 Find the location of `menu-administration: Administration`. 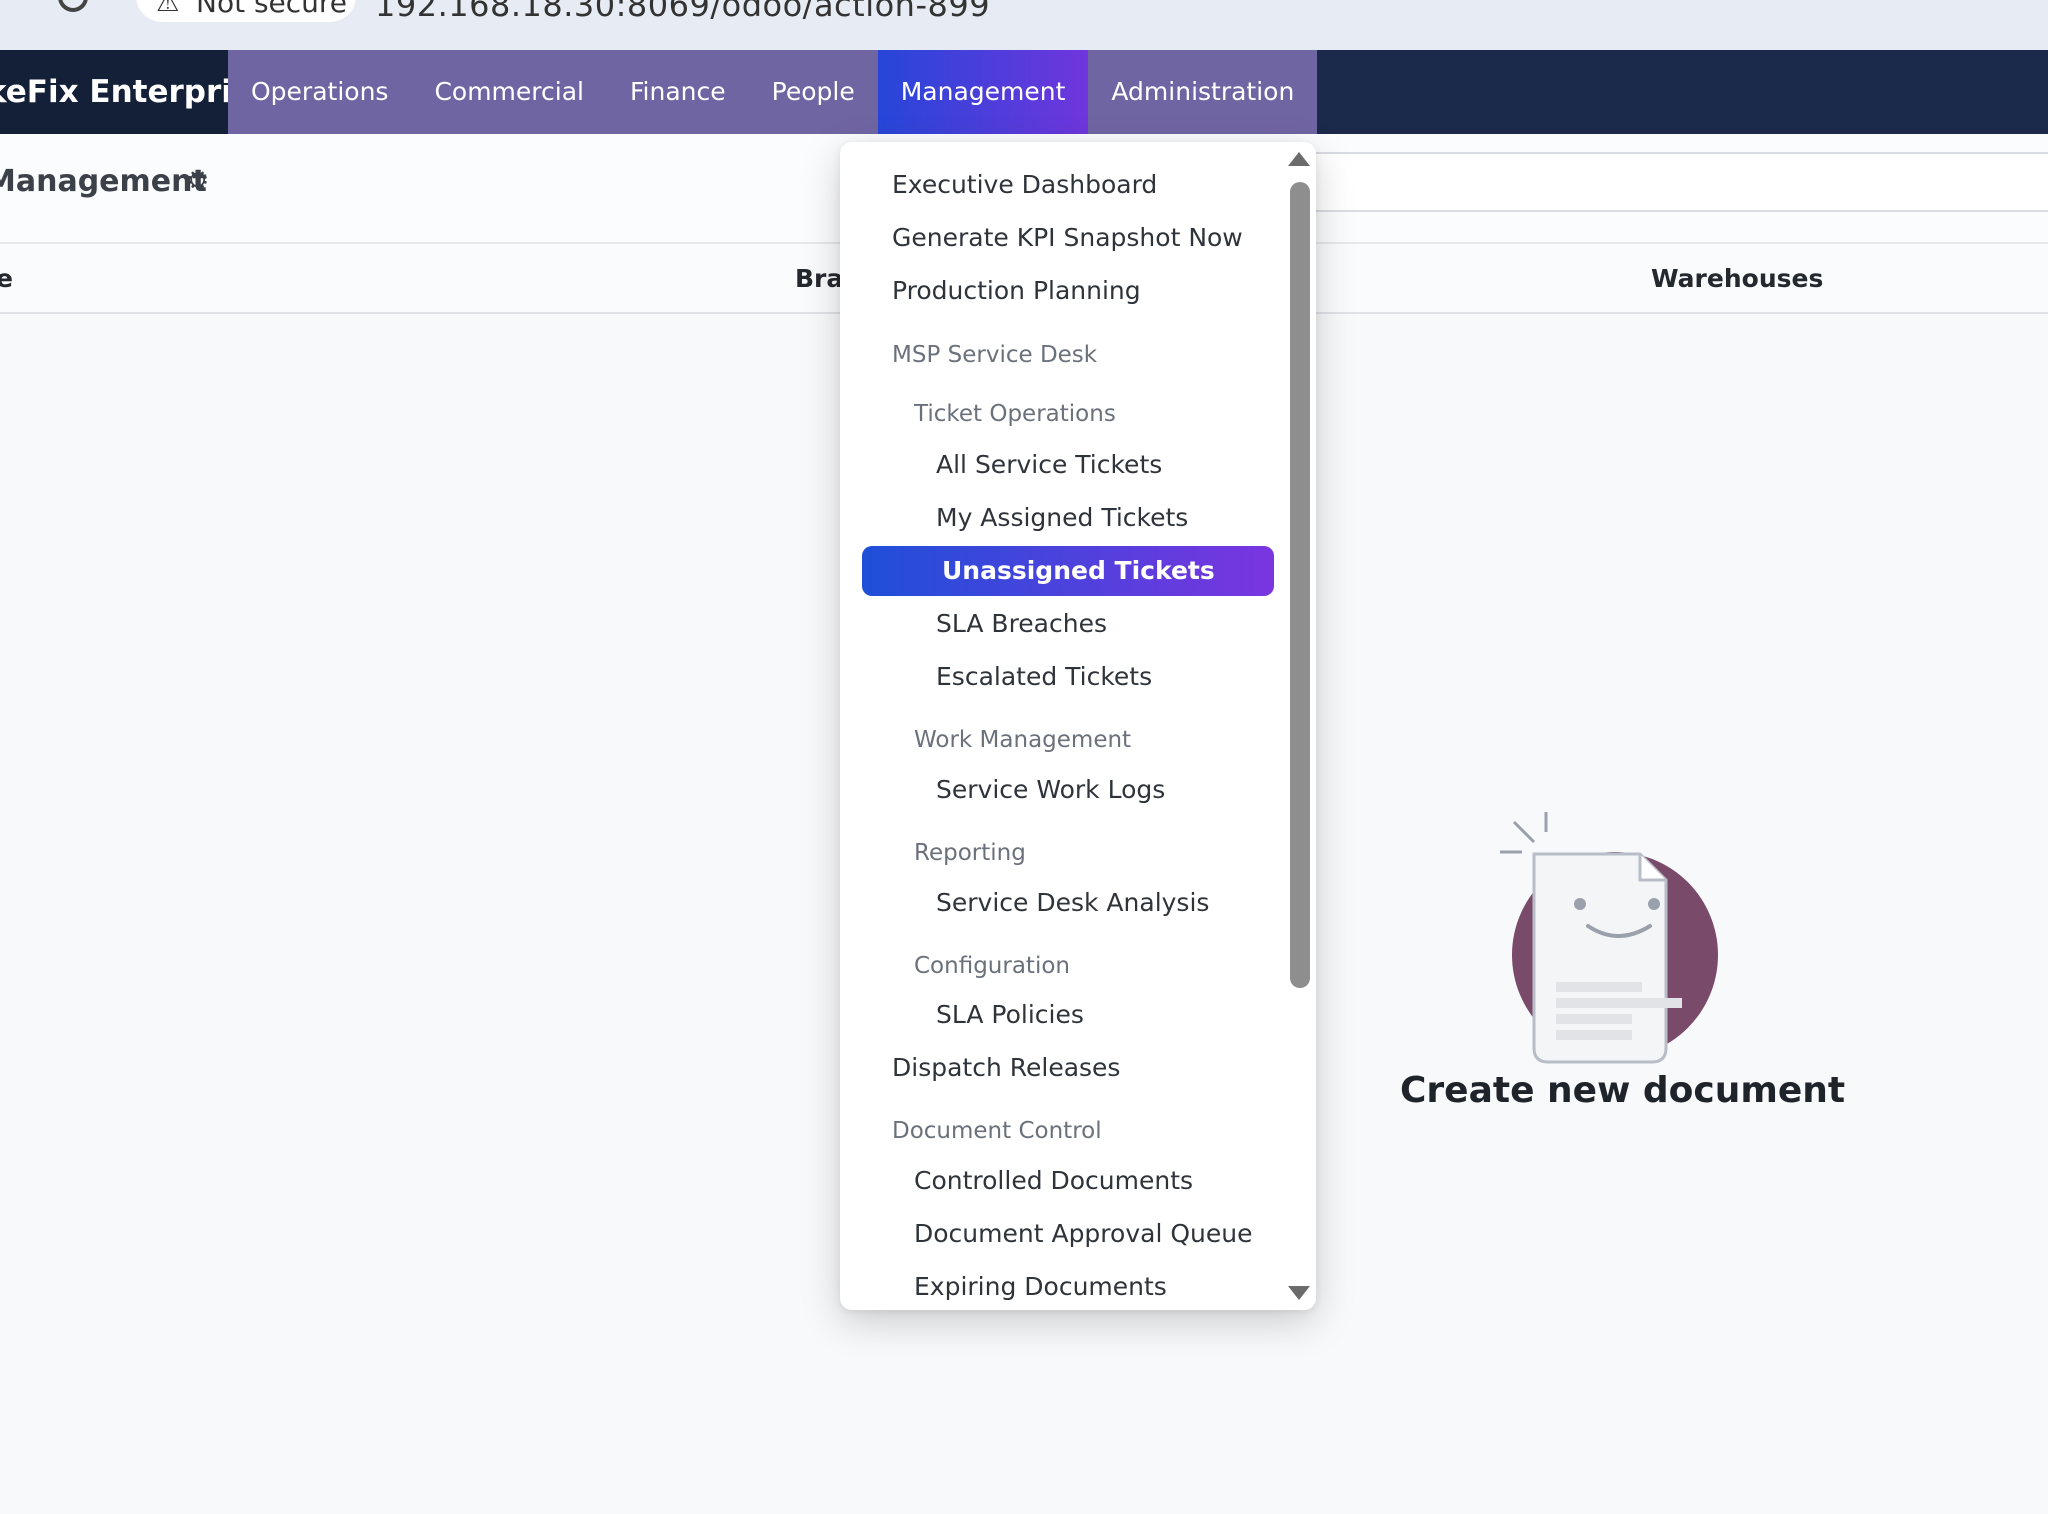

menu-administration: Administration is located at coordinates (1202, 92).